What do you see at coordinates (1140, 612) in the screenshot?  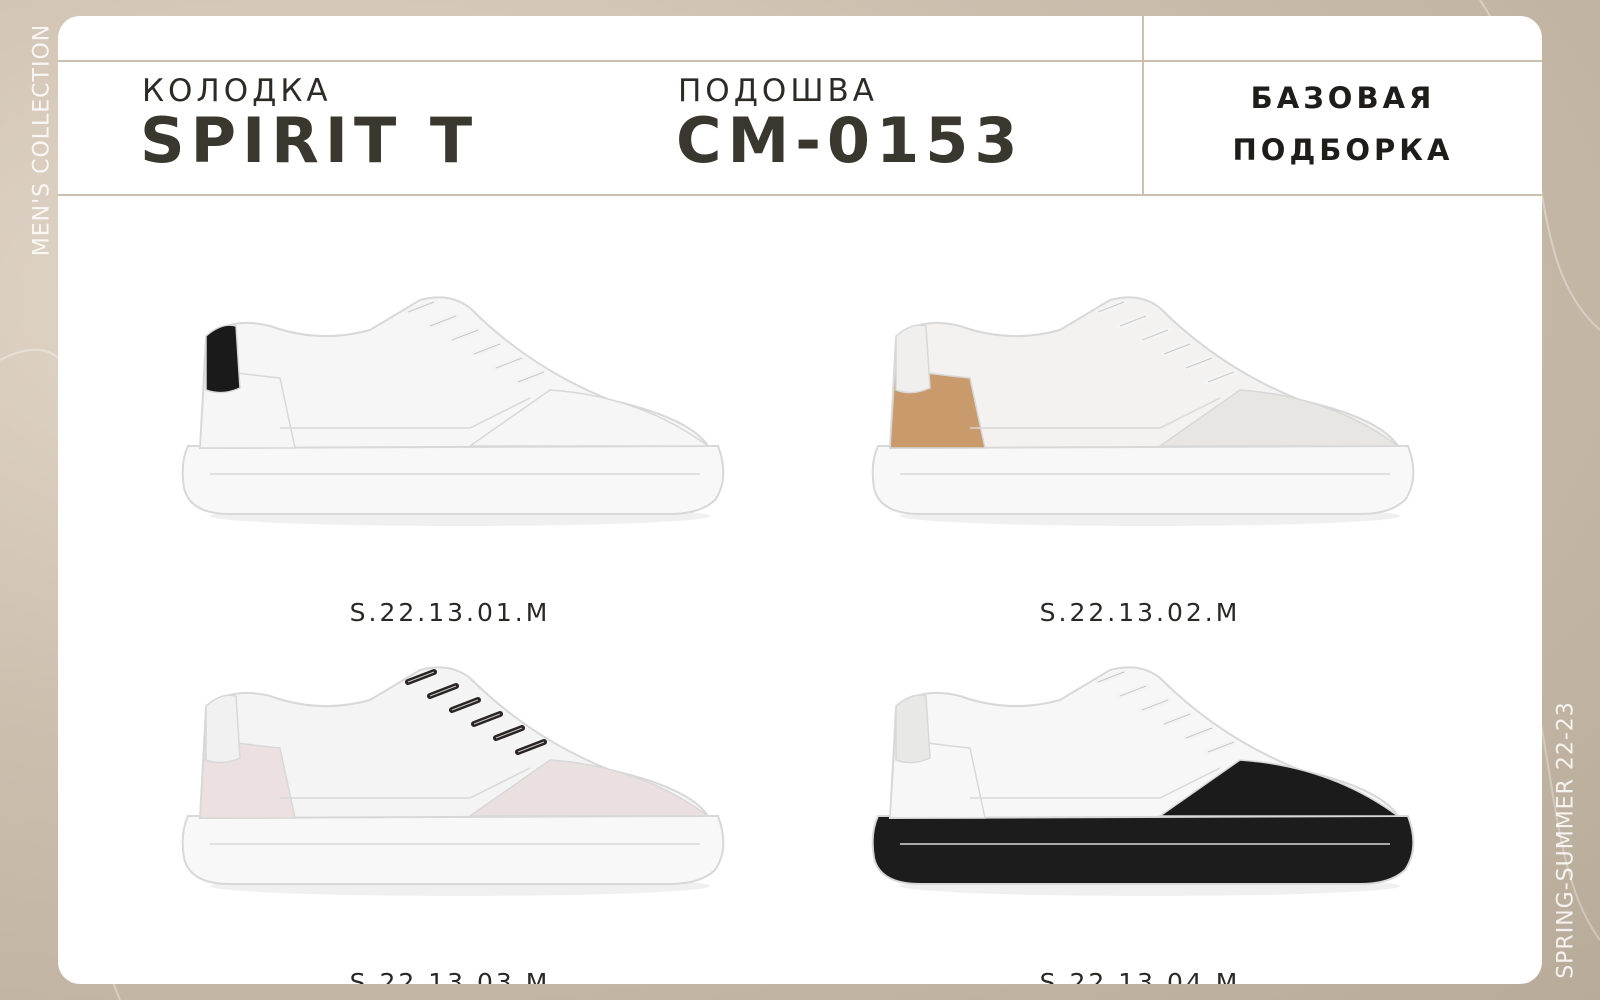 I see `product-code: S.22.13.02.M` at bounding box center [1140, 612].